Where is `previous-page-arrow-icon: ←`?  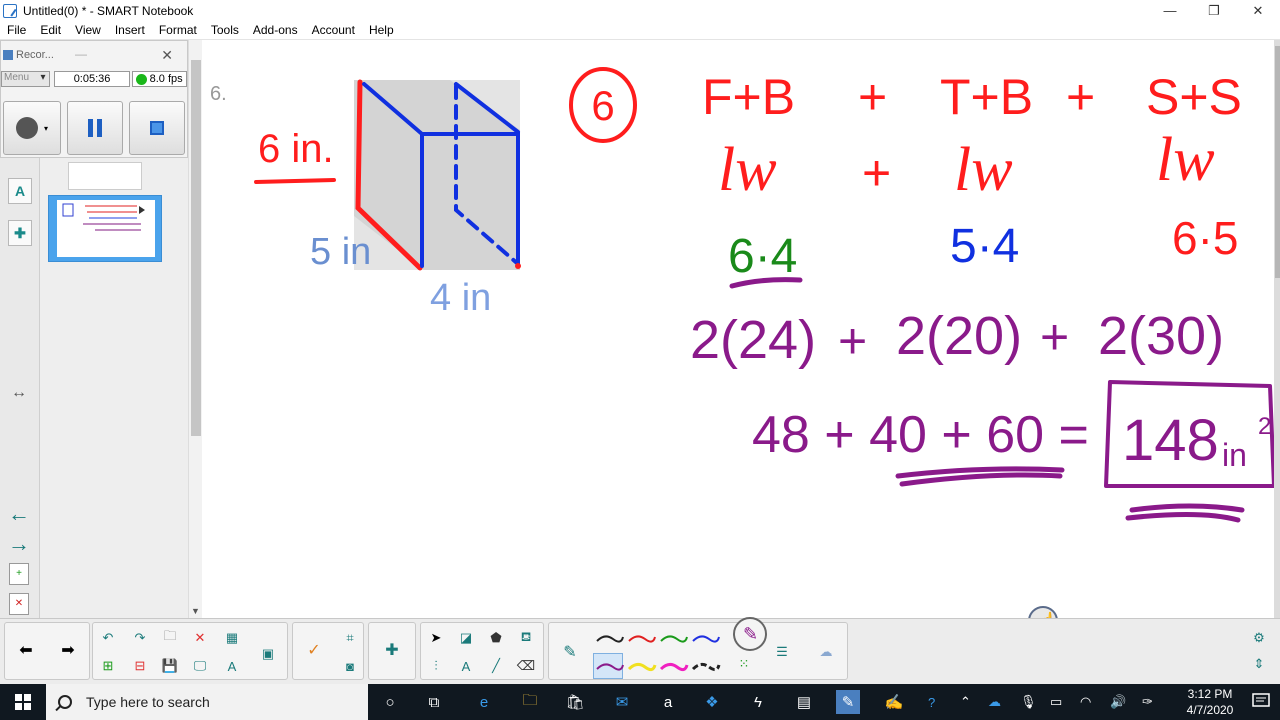 previous-page-arrow-icon: ← is located at coordinates (19, 513).